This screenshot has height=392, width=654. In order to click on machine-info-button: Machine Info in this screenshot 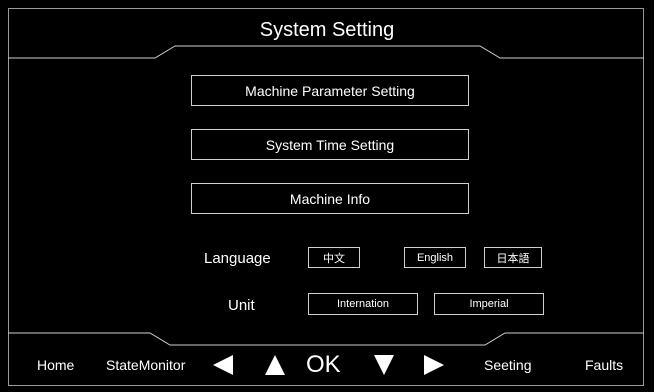, I will do `click(330, 198)`.